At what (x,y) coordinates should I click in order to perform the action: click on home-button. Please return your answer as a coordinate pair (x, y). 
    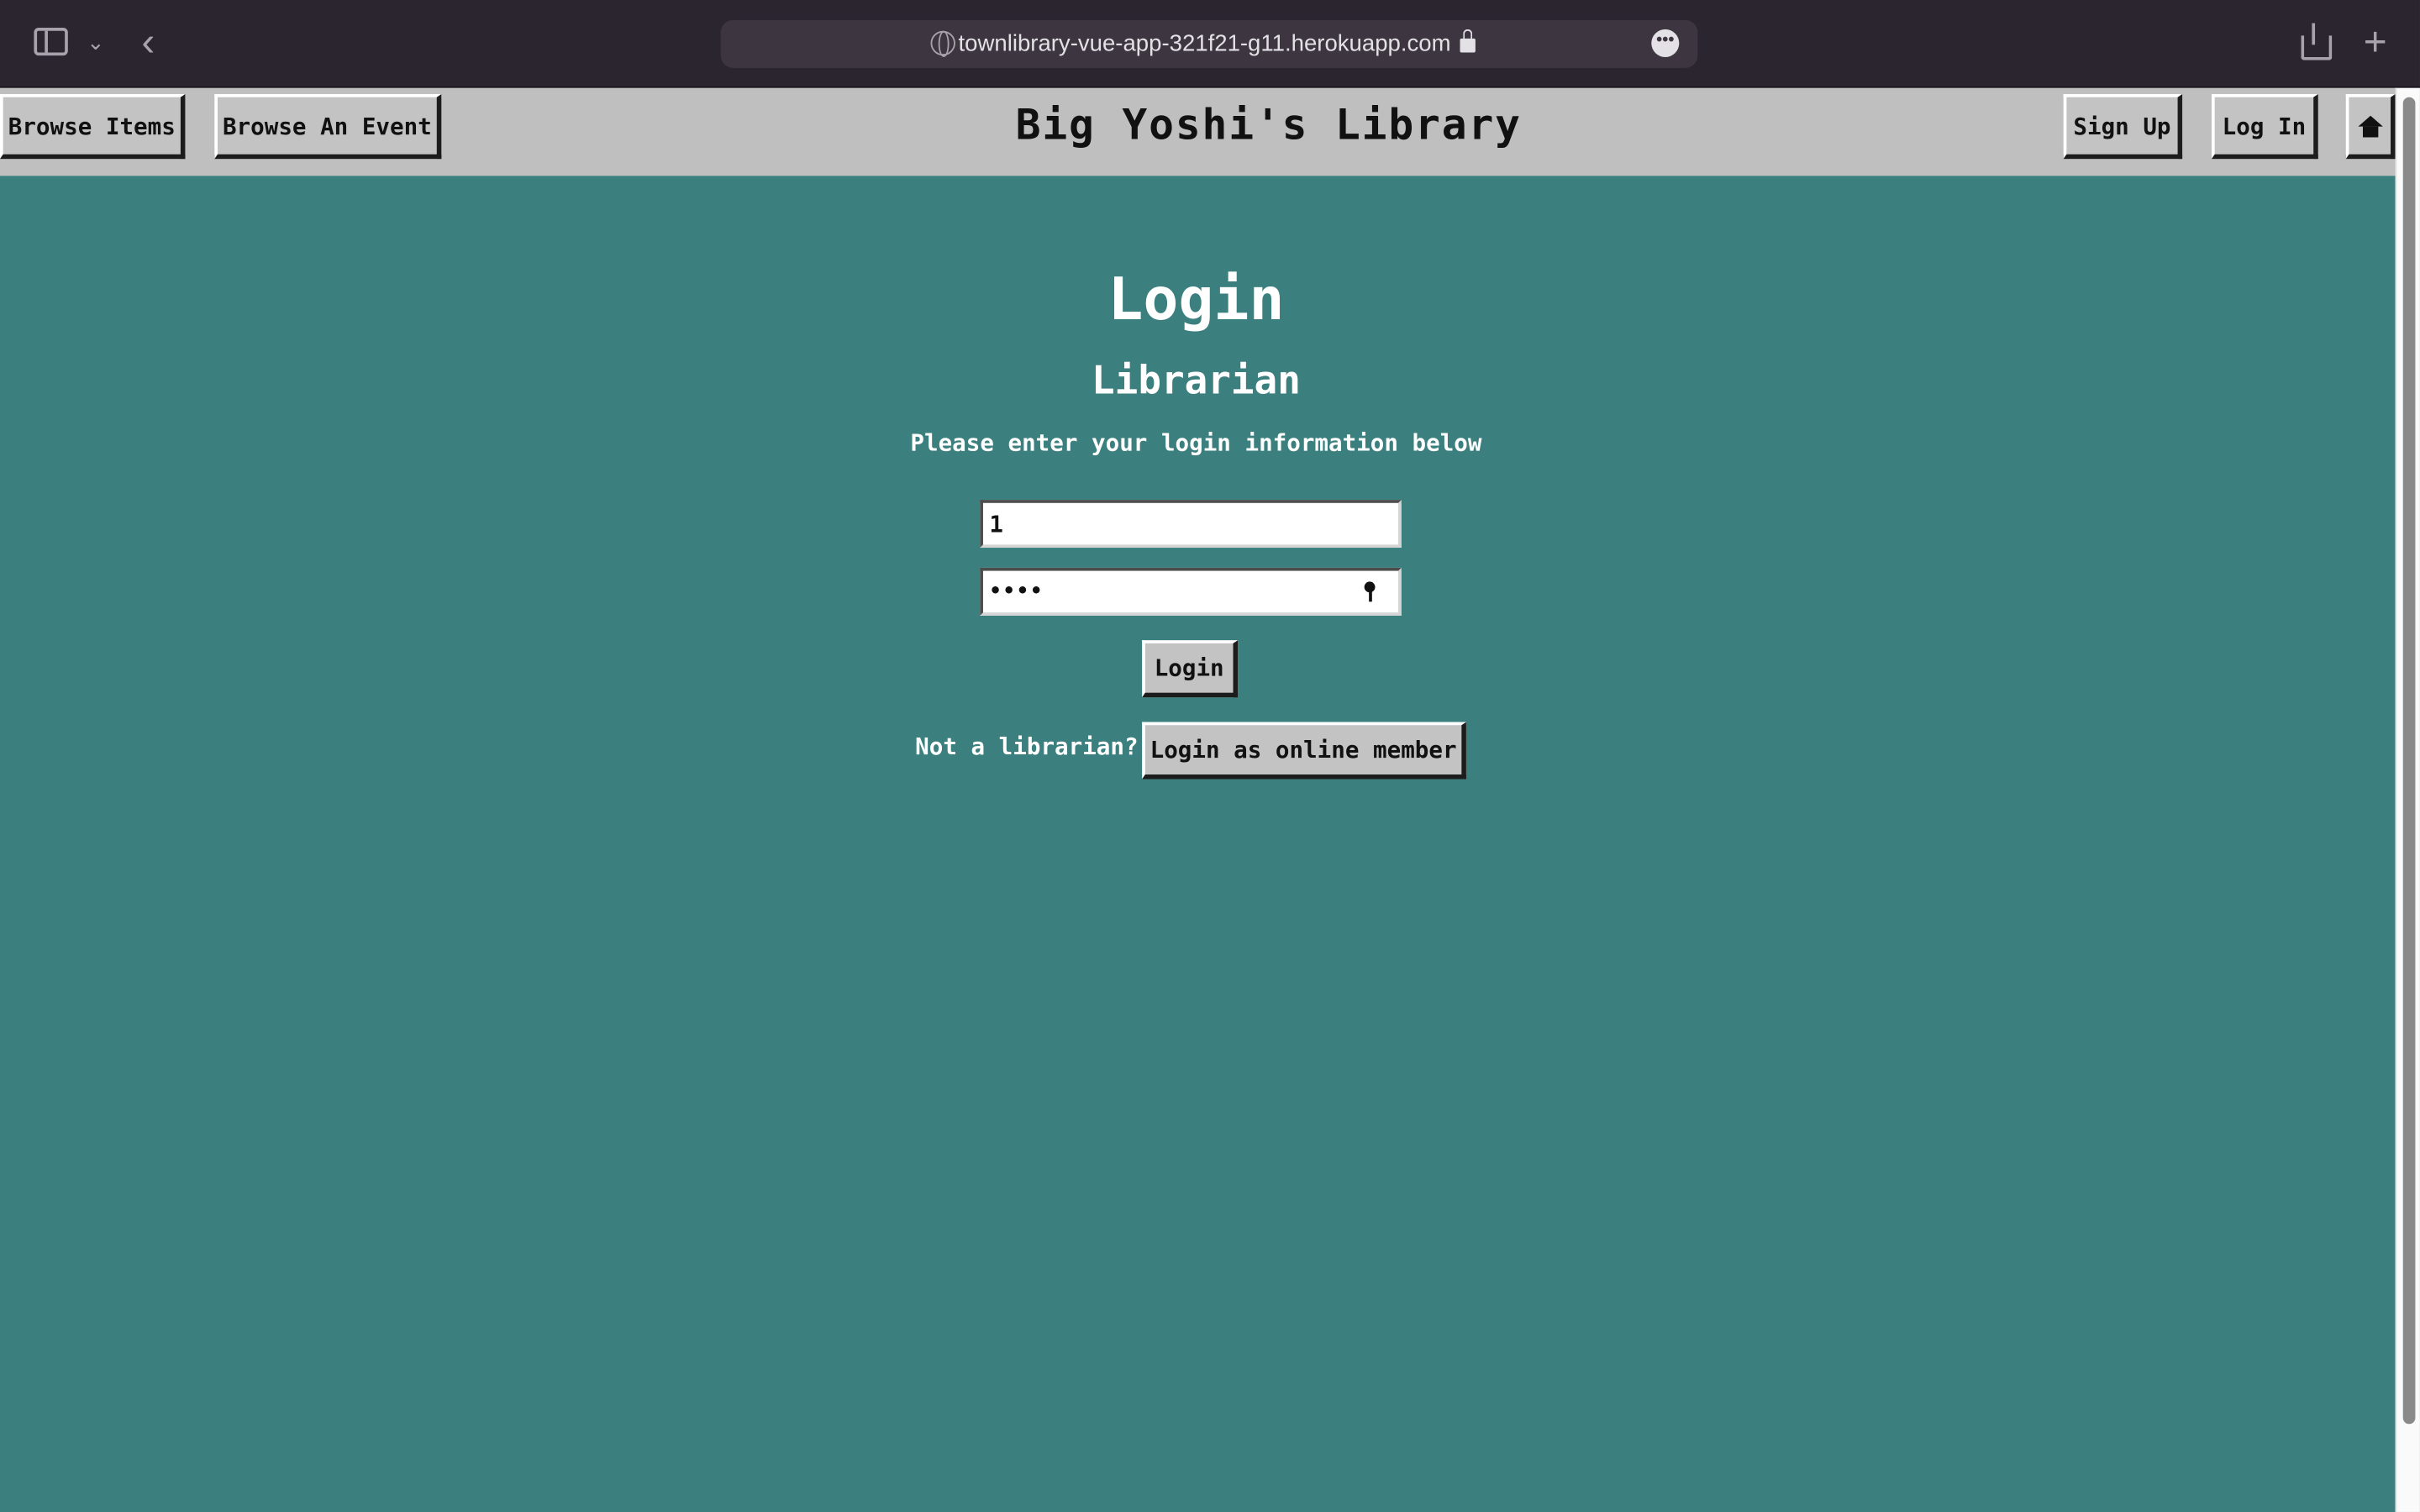
    Looking at the image, I should click on (2370, 127).